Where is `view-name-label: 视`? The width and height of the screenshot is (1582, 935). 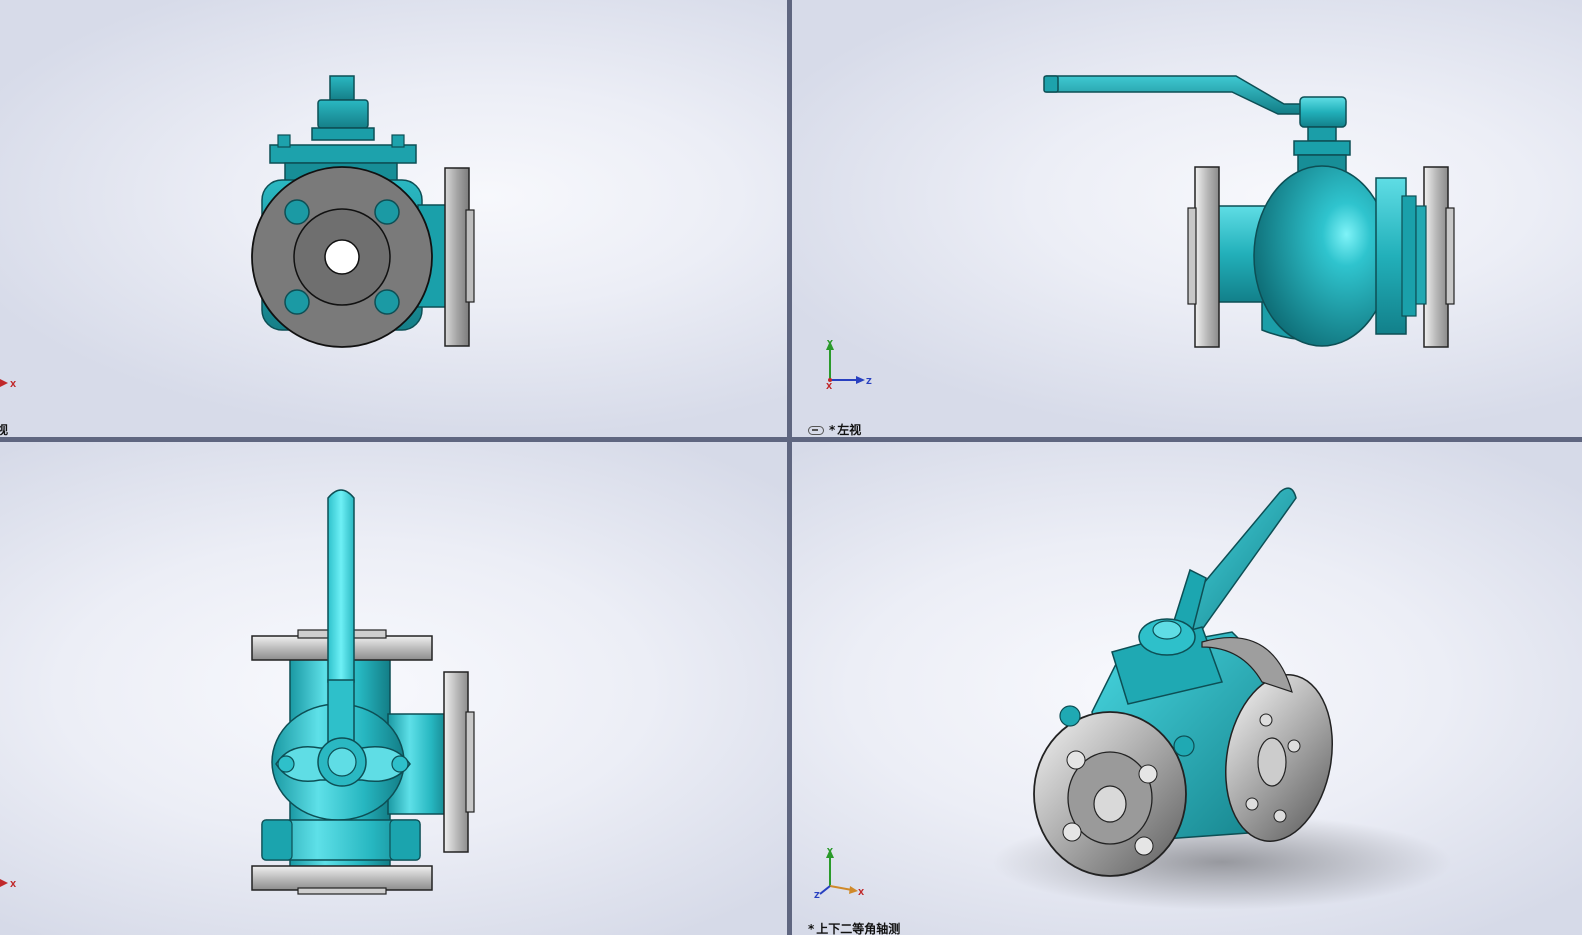 view-name-label: 视 is located at coordinates (4, 430).